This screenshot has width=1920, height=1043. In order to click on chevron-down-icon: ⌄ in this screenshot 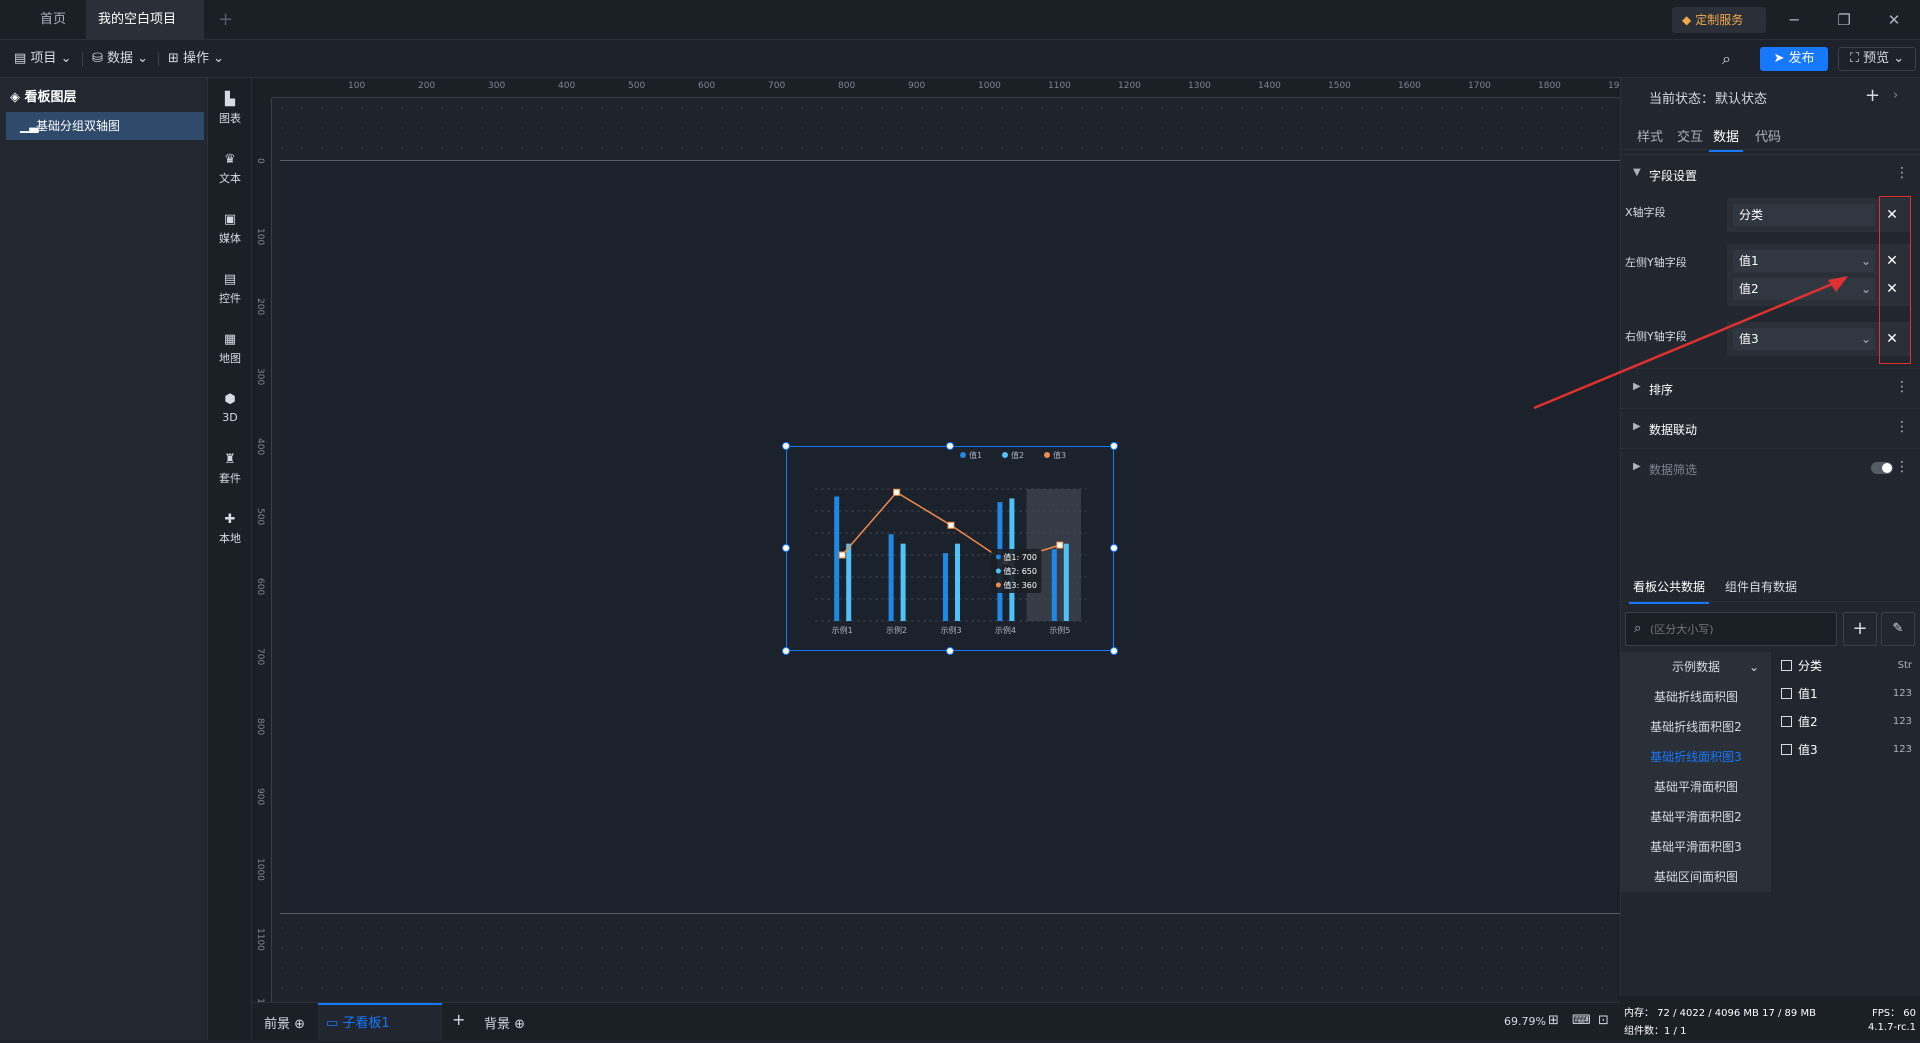, I will do `click(1753, 667)`.